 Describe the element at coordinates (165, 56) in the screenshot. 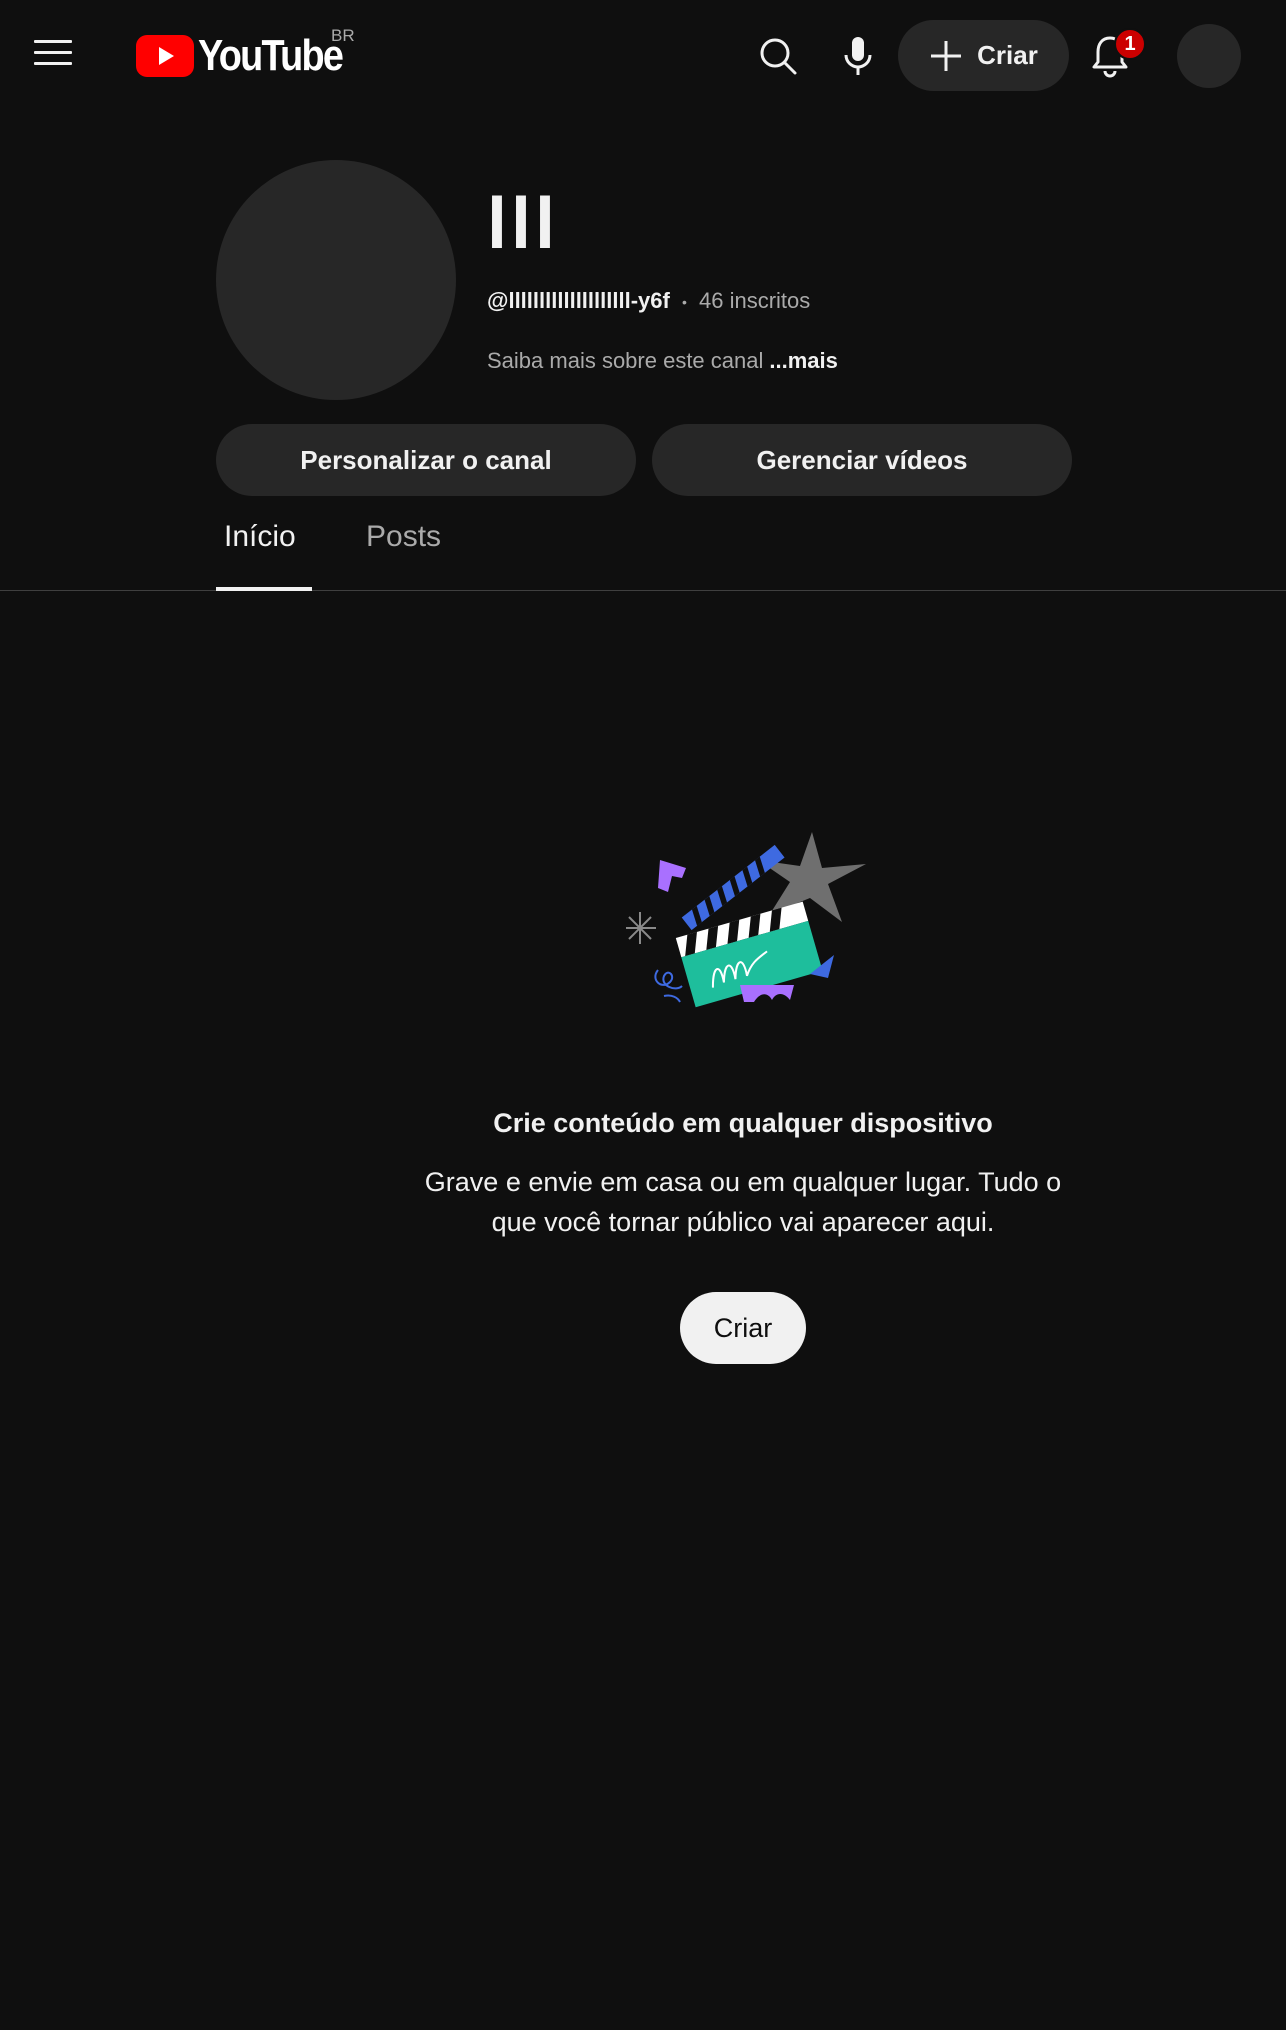

I see `youtube-play-icon` at that location.